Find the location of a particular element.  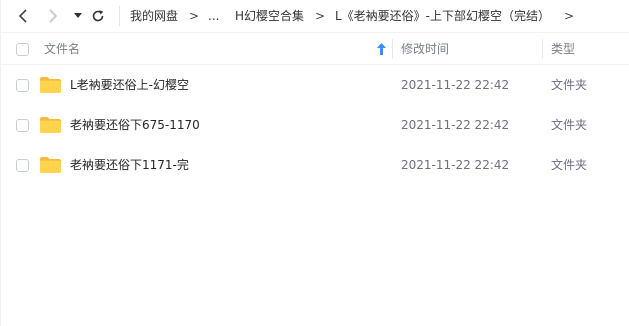

file-row: 老衲要还俗下1171-完 2021-11-22 22:42 文件夹 is located at coordinates (315, 165).